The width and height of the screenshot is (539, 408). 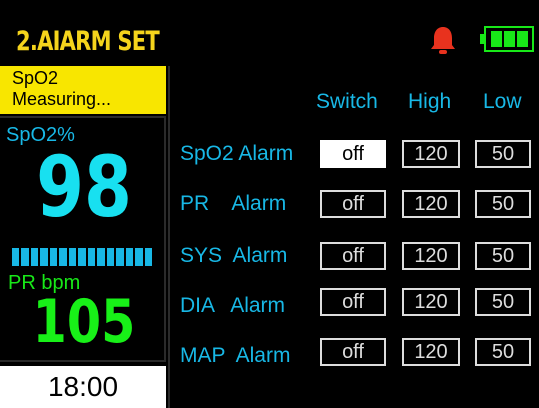 I want to click on pr-switch-field: off, so click(x=353, y=204).